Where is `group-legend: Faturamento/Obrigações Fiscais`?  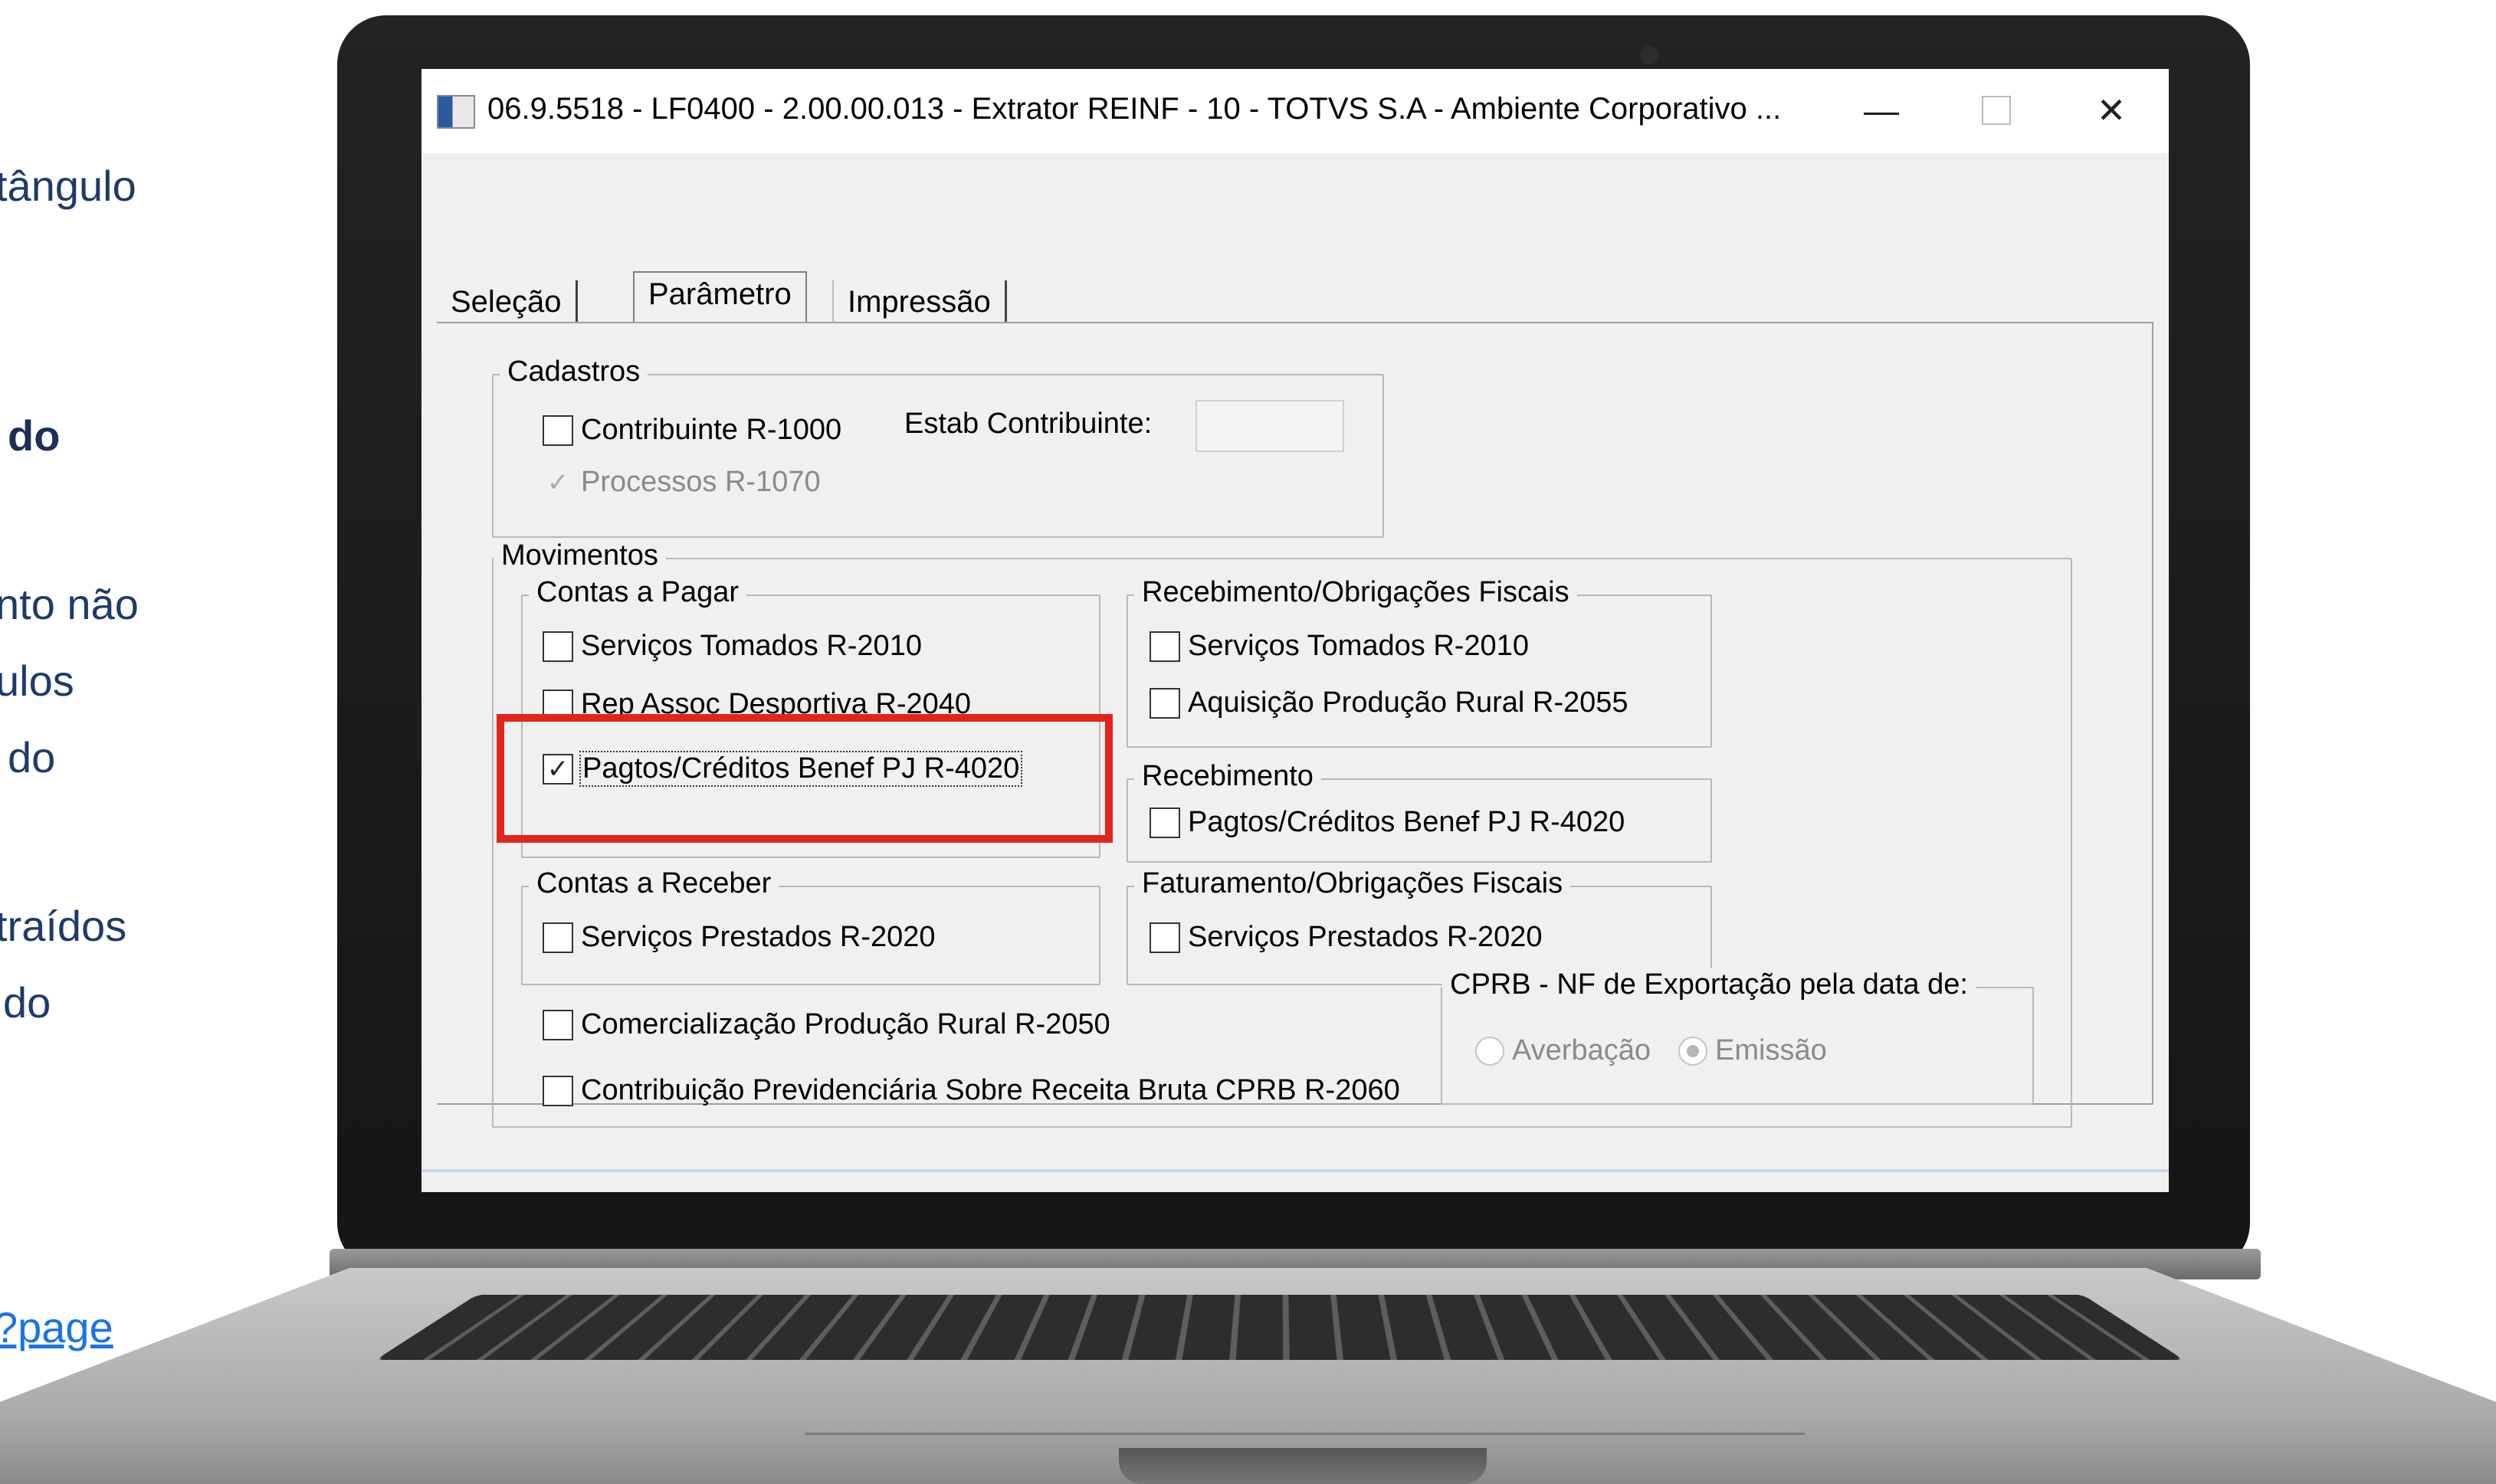
group-legend: Faturamento/Obrigações Fiscais is located at coordinates (1352, 883).